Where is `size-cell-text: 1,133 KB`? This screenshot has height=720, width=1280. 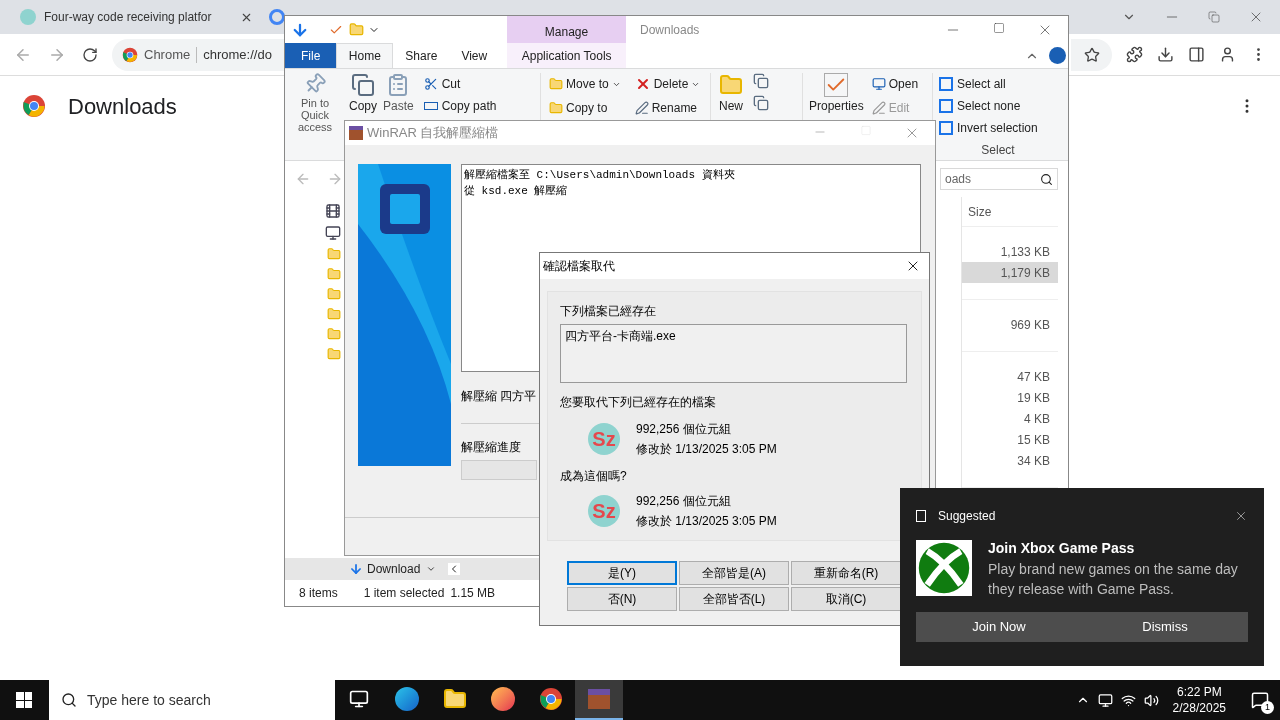
size-cell-text: 1,133 KB is located at coordinates (1025, 252).